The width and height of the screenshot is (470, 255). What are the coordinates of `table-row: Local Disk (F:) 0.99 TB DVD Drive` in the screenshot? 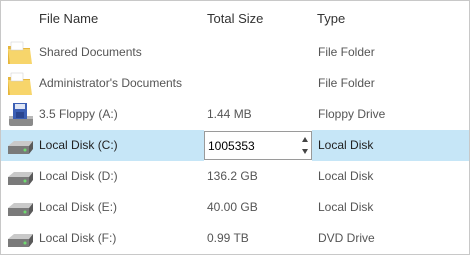 It's located at (235, 238).